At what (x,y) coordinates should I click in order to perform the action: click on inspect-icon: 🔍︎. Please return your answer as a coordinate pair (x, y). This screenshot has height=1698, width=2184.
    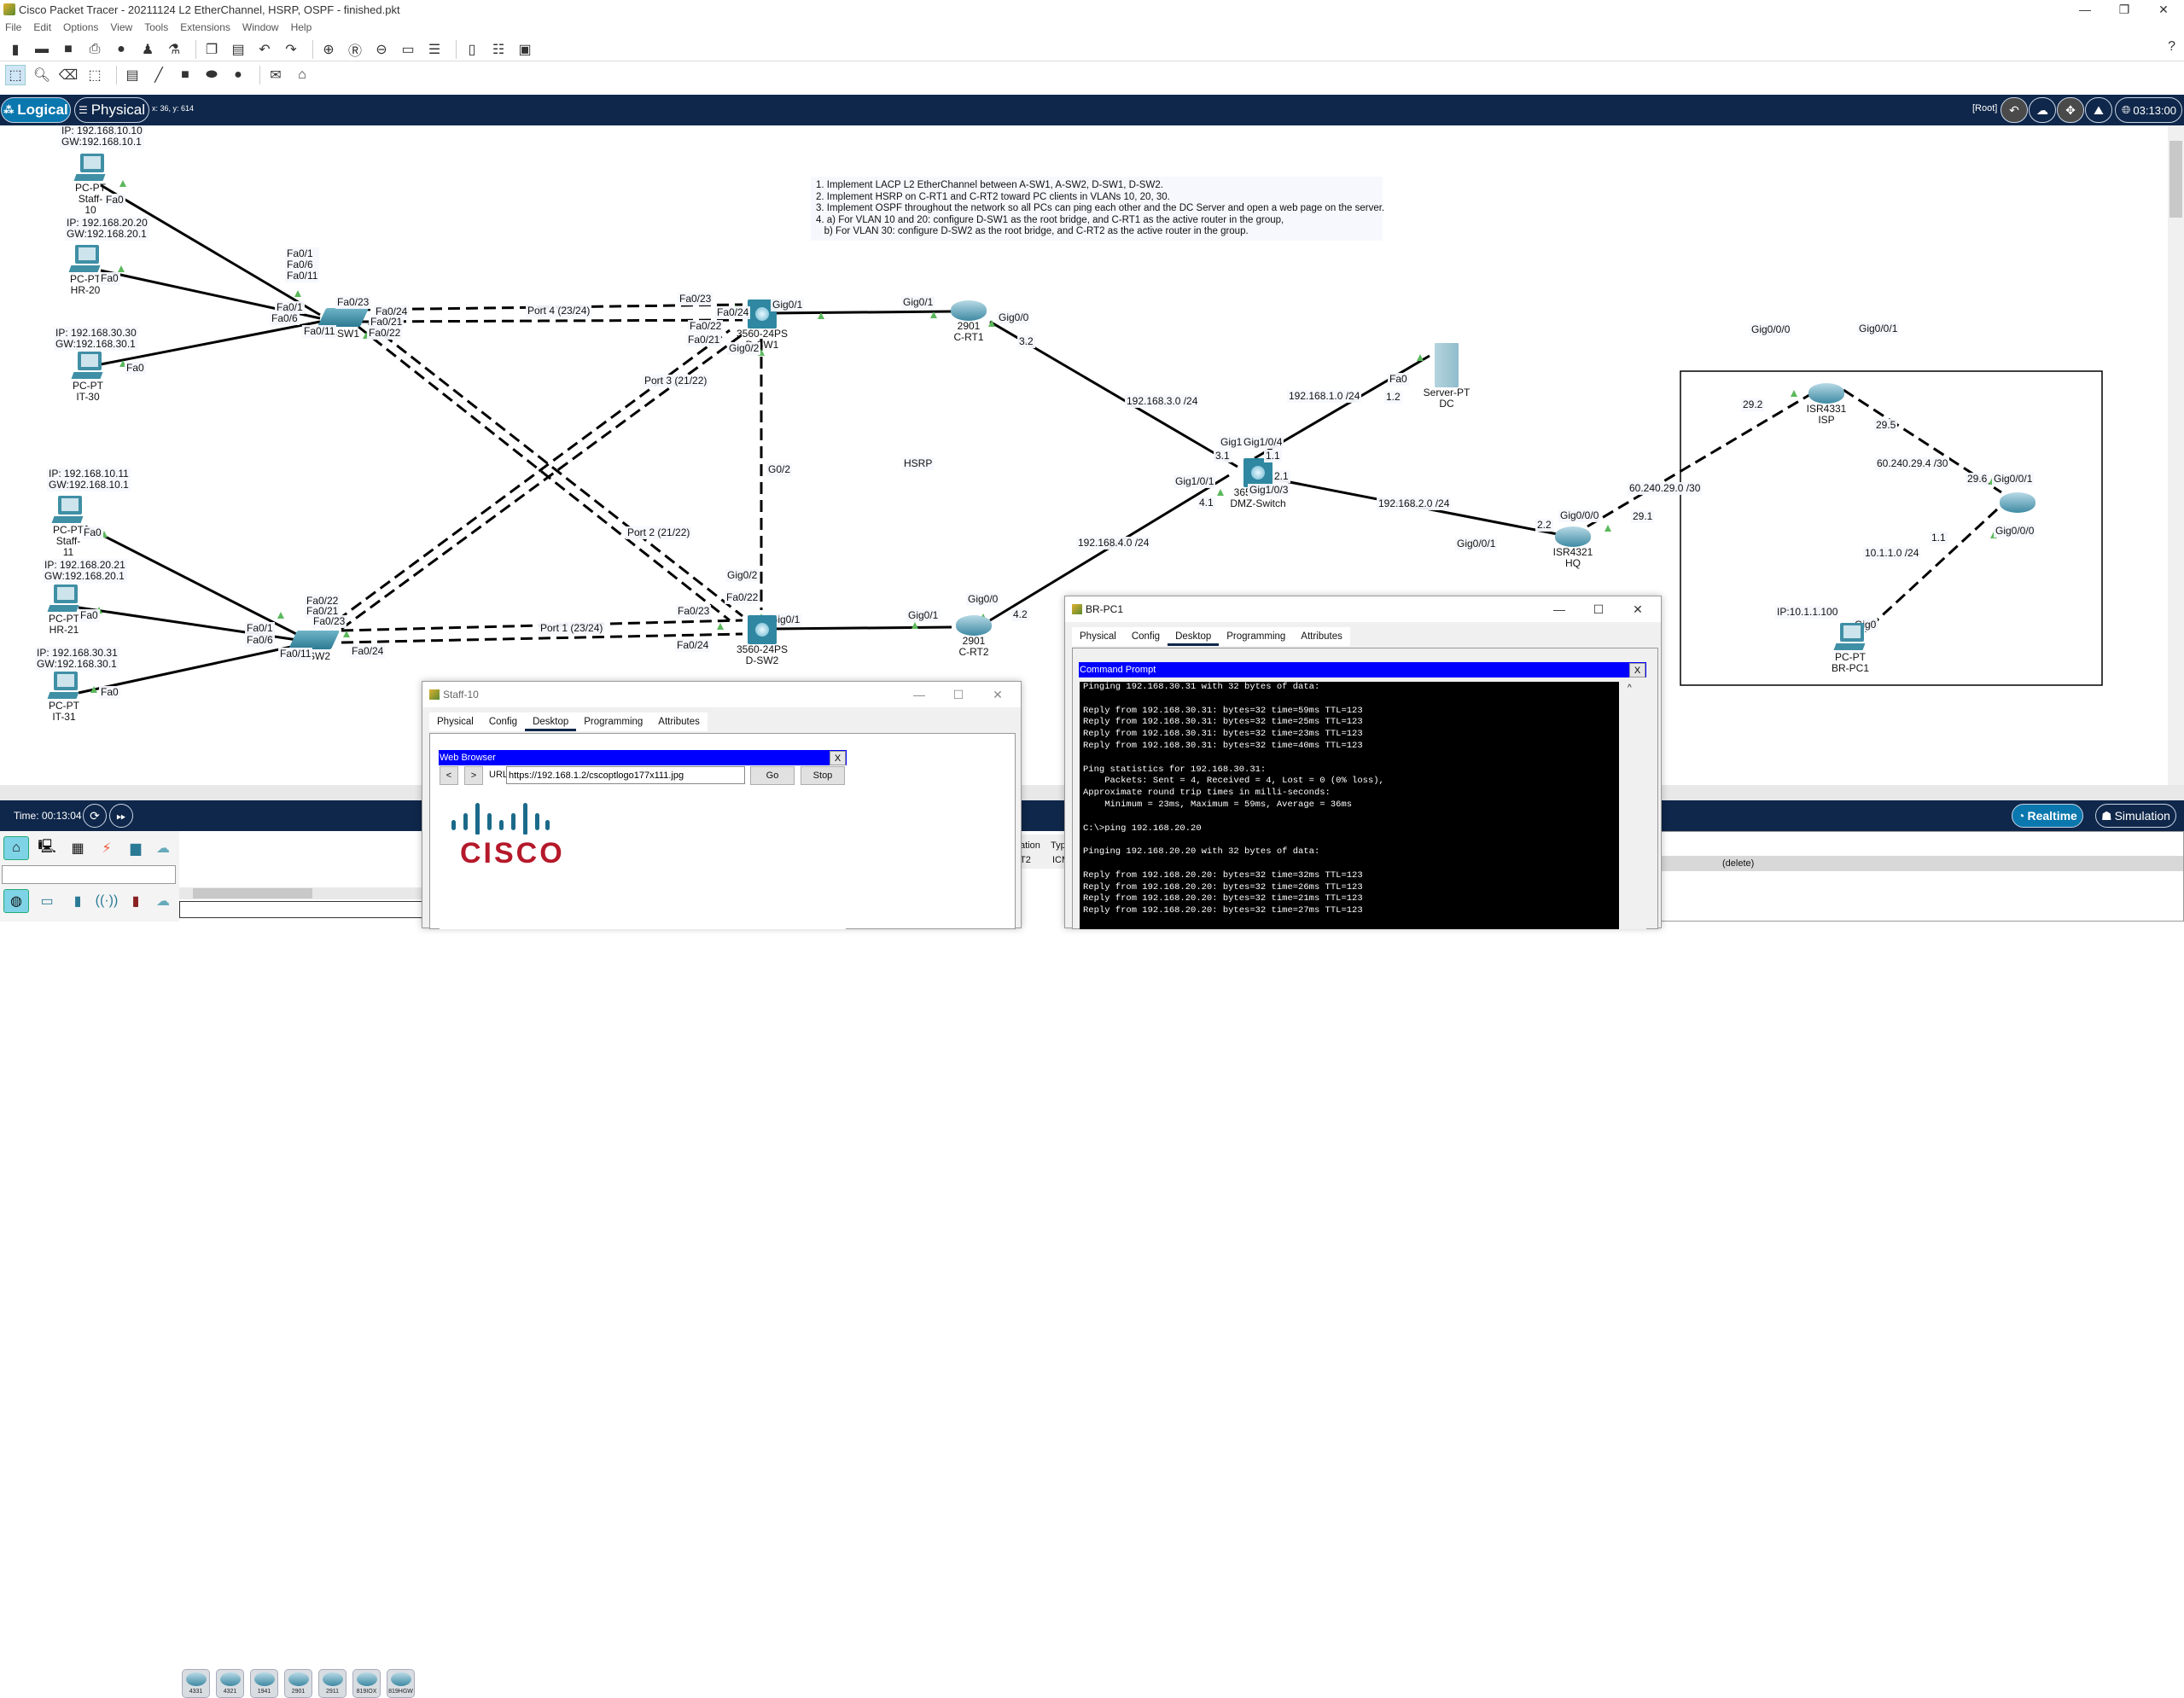
    Looking at the image, I should click on (42, 75).